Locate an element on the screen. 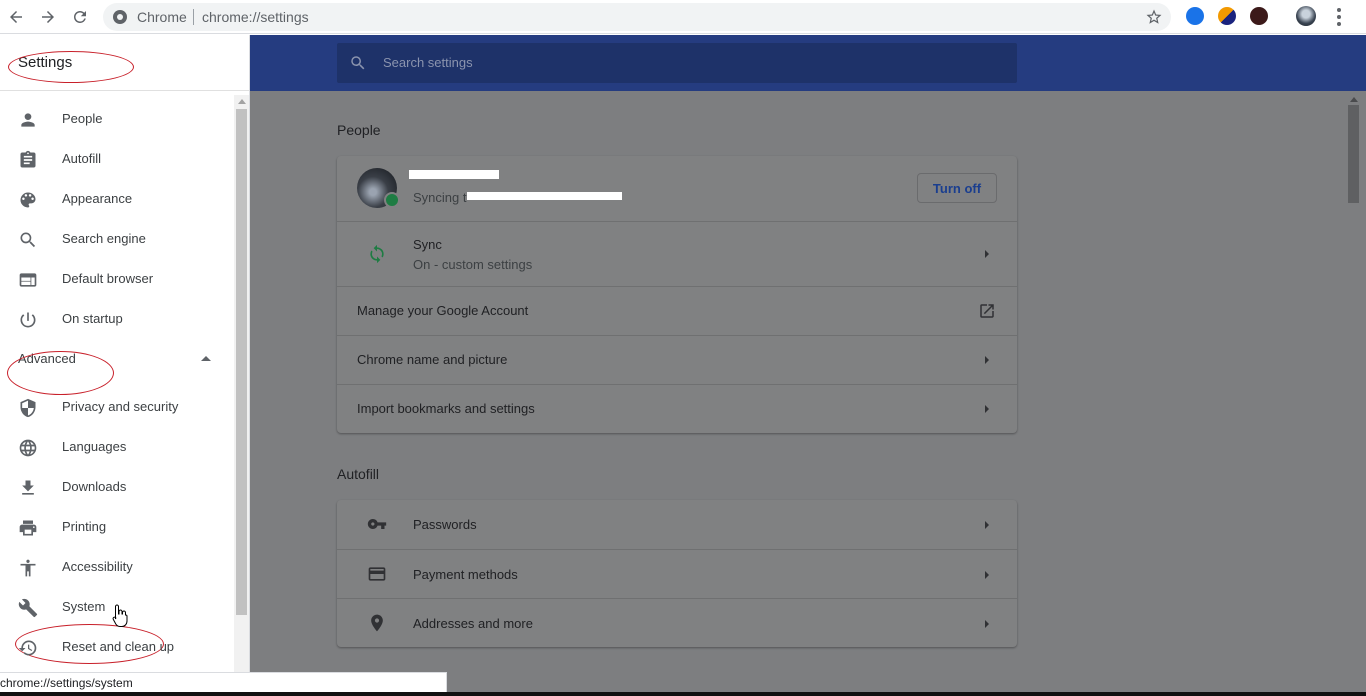  star-icon is located at coordinates (1154, 17).